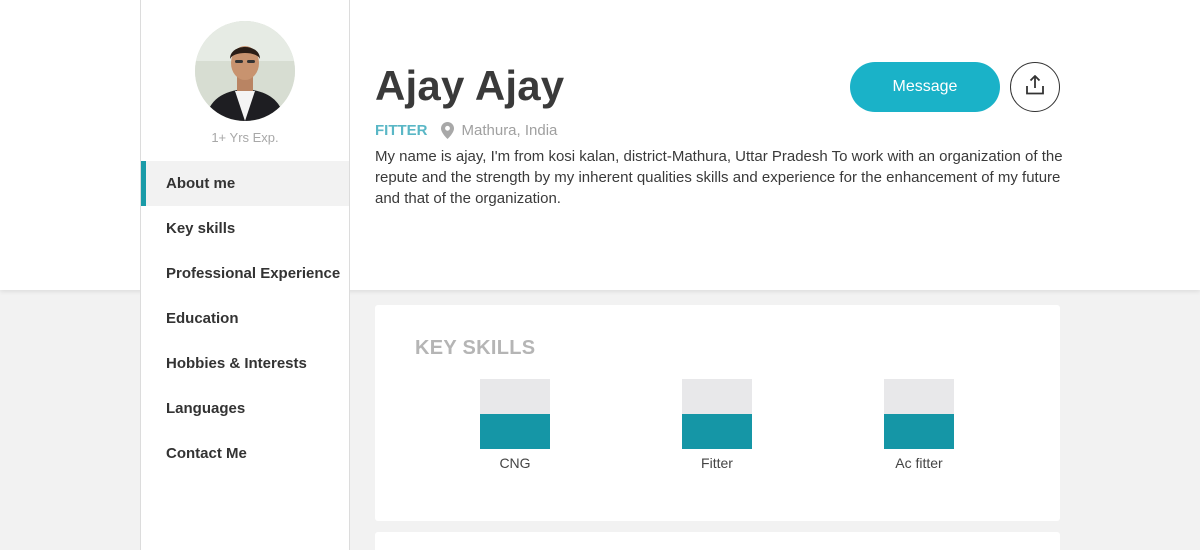 Image resolution: width=1200 pixels, height=550 pixels. What do you see at coordinates (717, 541) in the screenshot?
I see `next-section-card` at bounding box center [717, 541].